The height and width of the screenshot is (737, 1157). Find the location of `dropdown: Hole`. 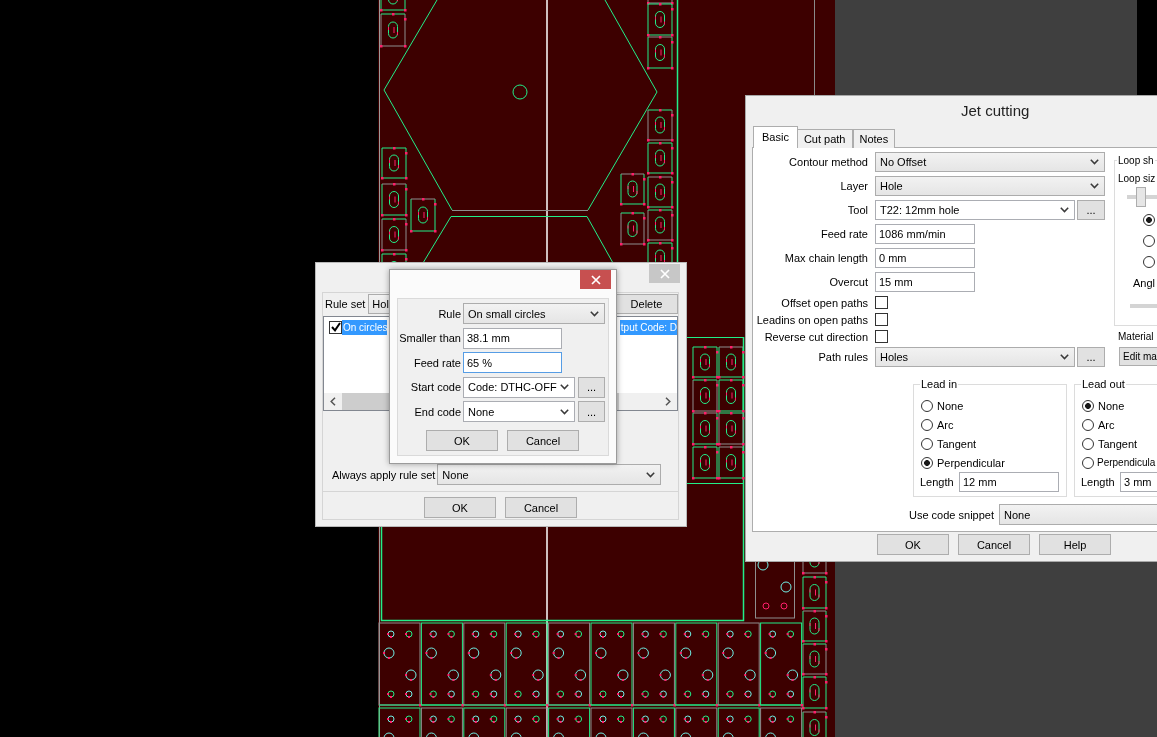

dropdown: Hole is located at coordinates (990, 186).